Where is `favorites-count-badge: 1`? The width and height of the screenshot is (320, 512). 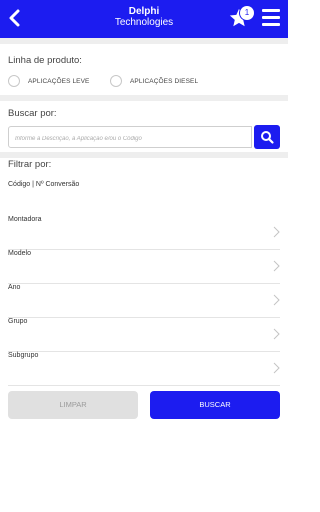
favorites-count-badge: 1 is located at coordinates (247, 13).